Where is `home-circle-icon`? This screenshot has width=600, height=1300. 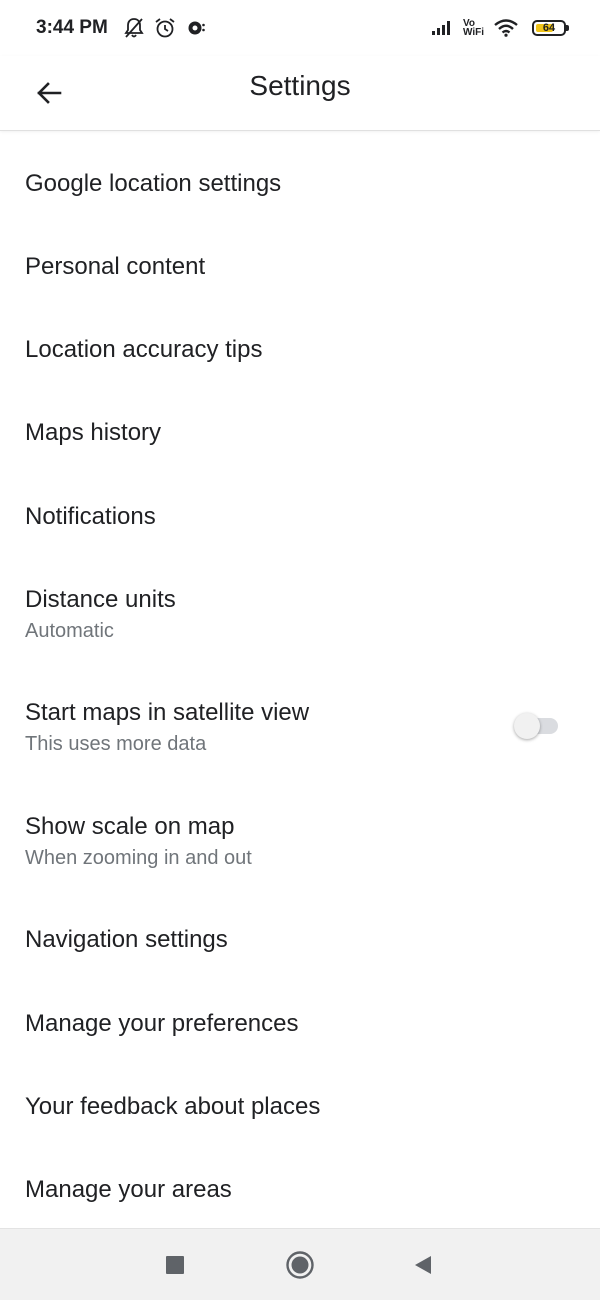 home-circle-icon is located at coordinates (300, 1265).